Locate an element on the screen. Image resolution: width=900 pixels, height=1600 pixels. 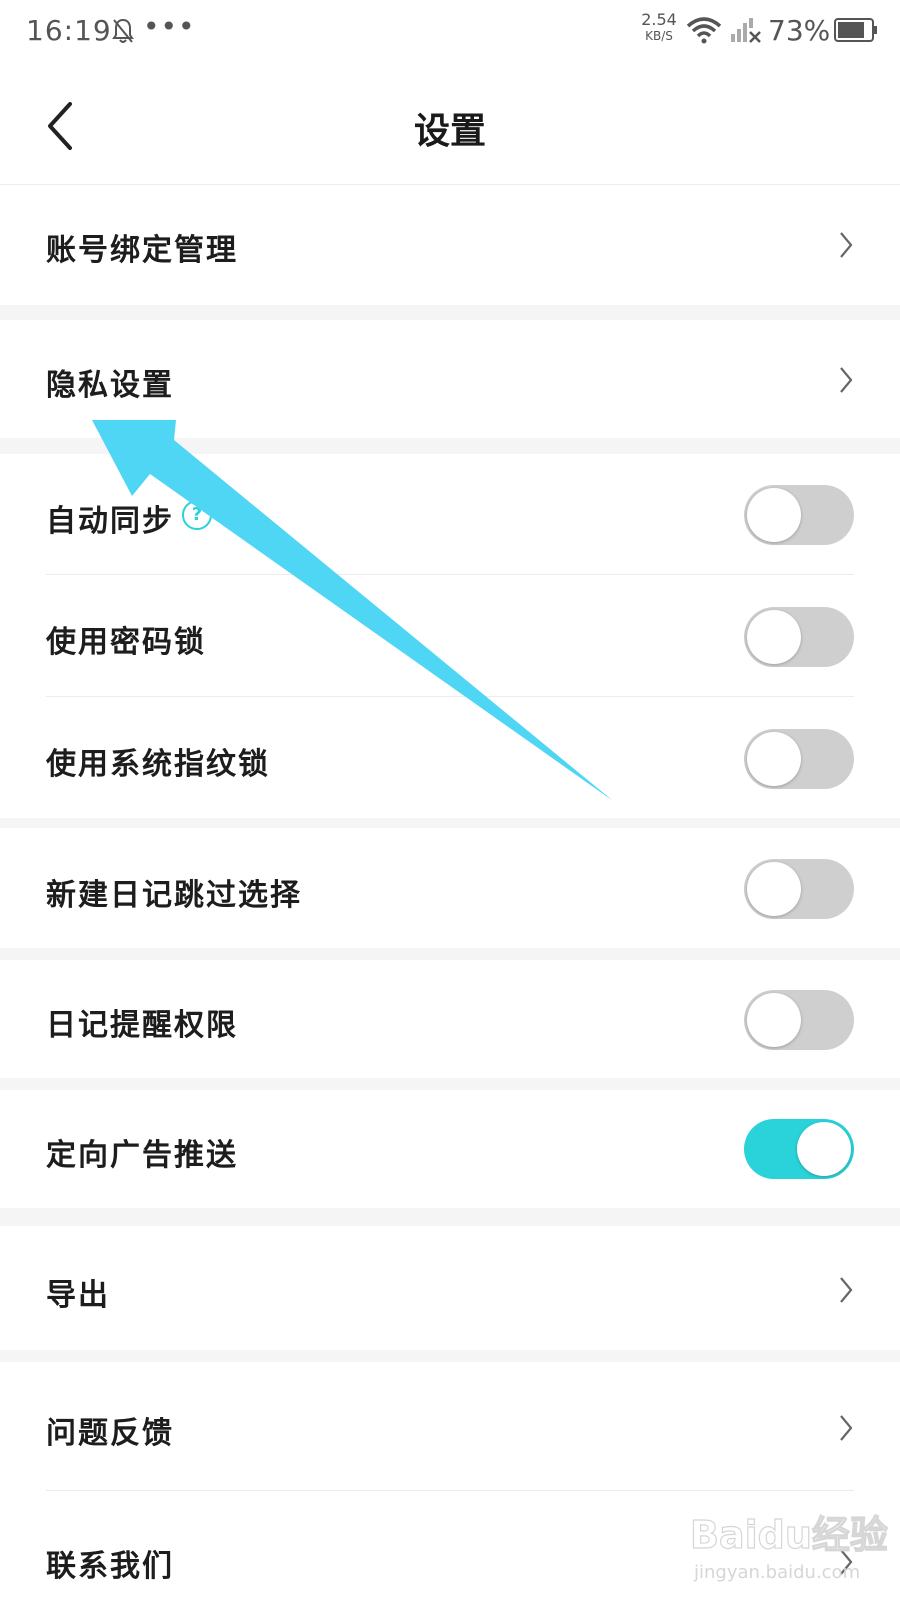
account-binding-label: 账号绑定管理 is located at coordinates (142, 250).